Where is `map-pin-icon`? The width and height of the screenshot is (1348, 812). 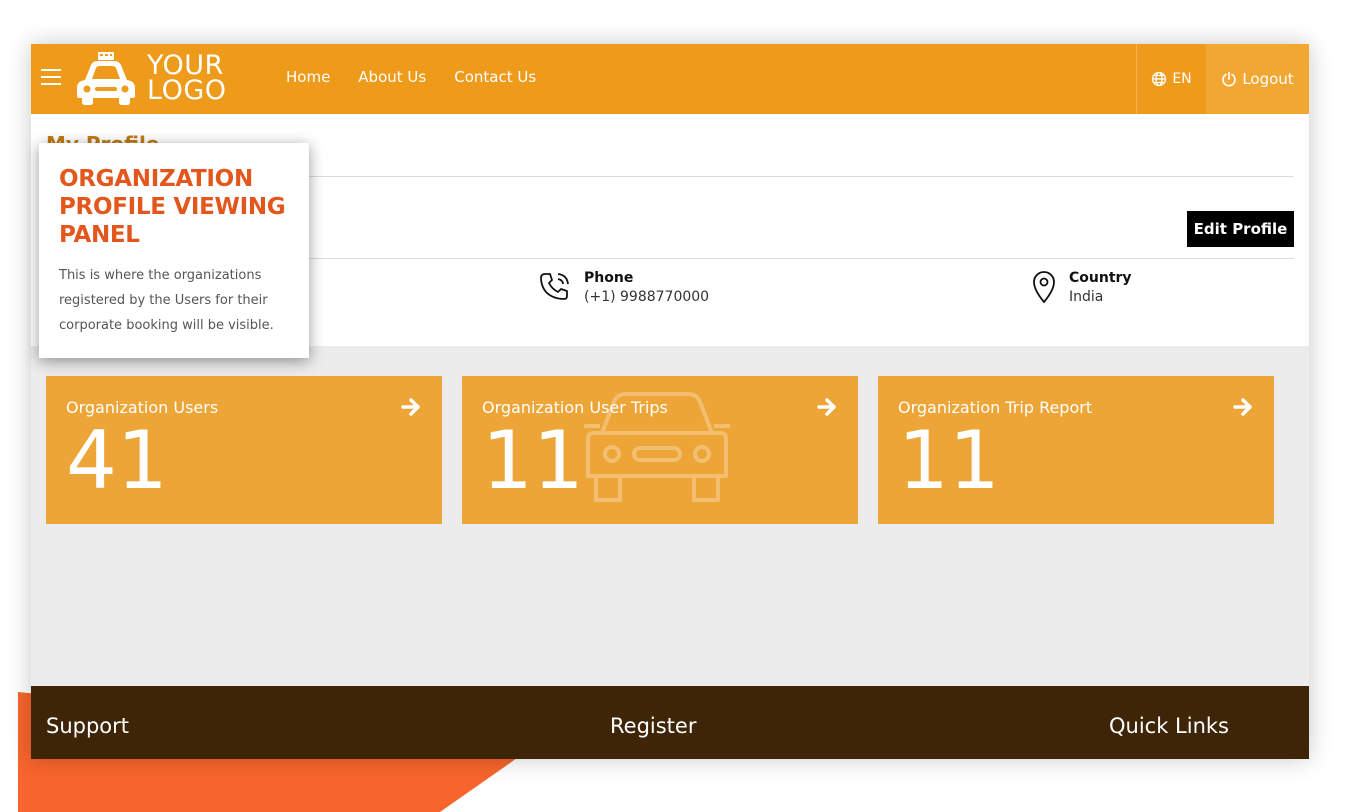 map-pin-icon is located at coordinates (1044, 287).